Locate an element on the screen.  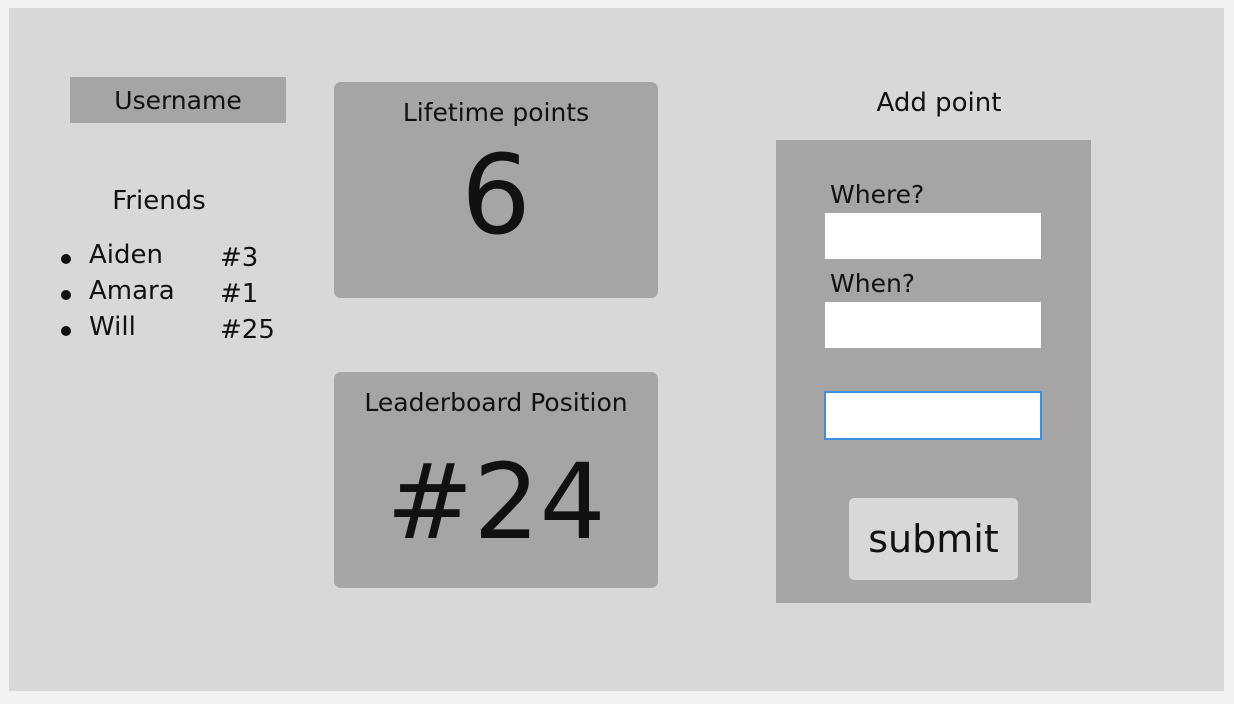
third-input is located at coordinates (933, 415).